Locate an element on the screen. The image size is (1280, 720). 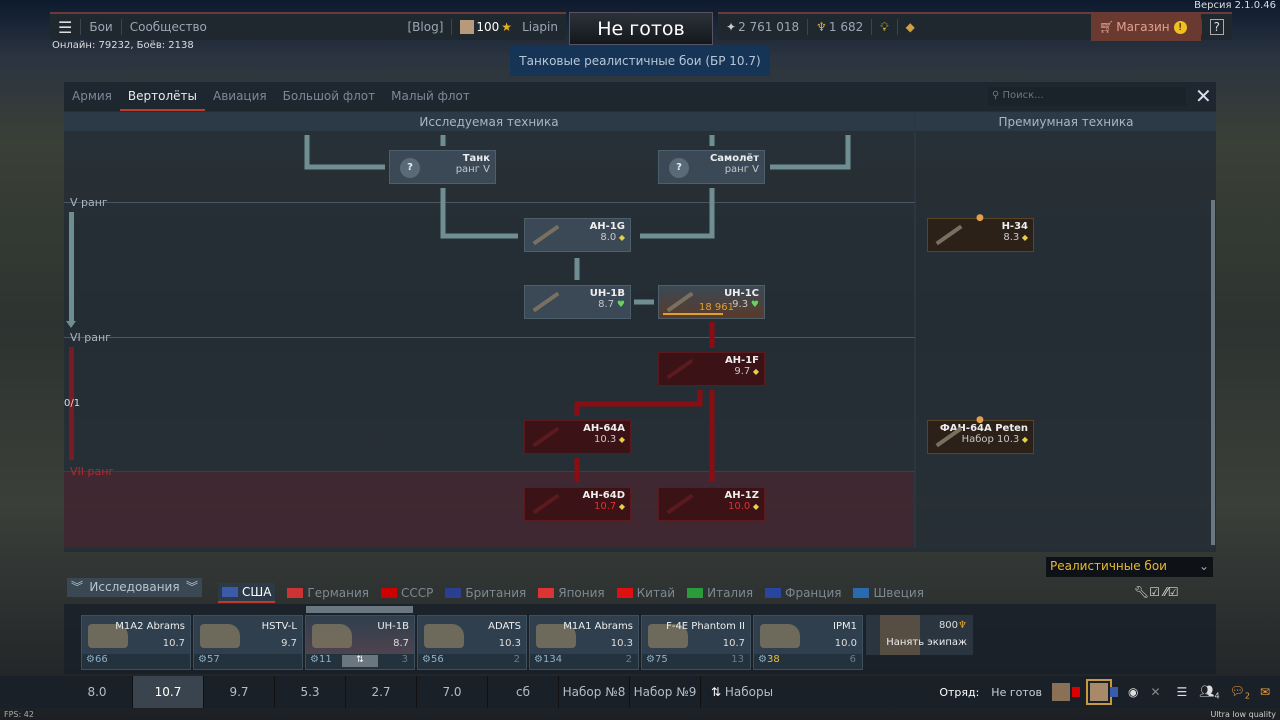
gamepad-icon: ◉ is located at coordinates (1133, 692).